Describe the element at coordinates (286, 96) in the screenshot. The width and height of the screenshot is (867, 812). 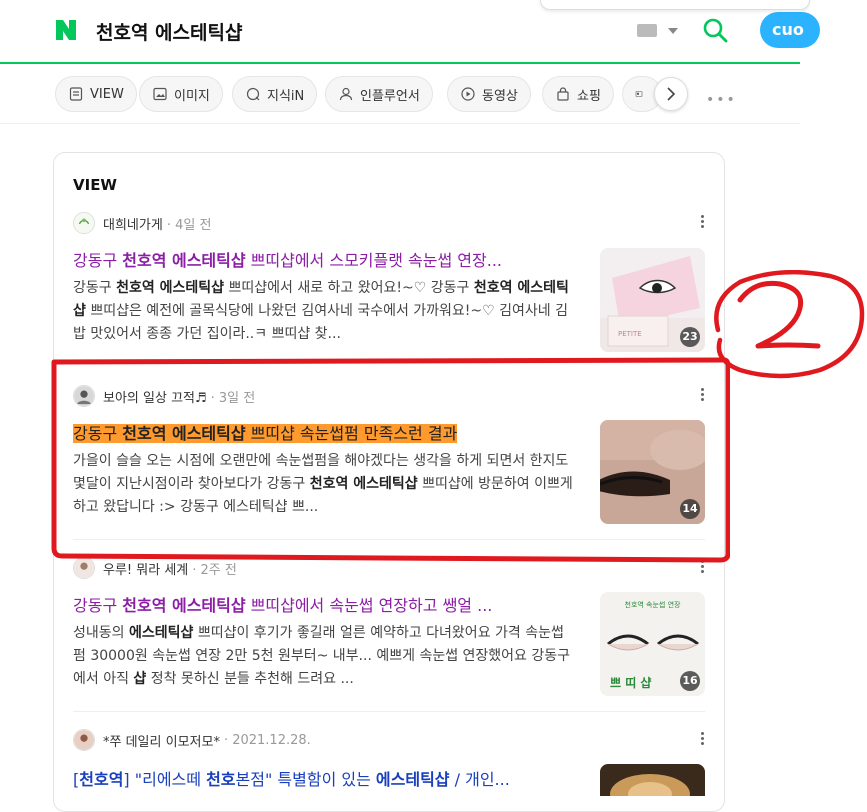
I see `tab-label: 지식iN` at that location.